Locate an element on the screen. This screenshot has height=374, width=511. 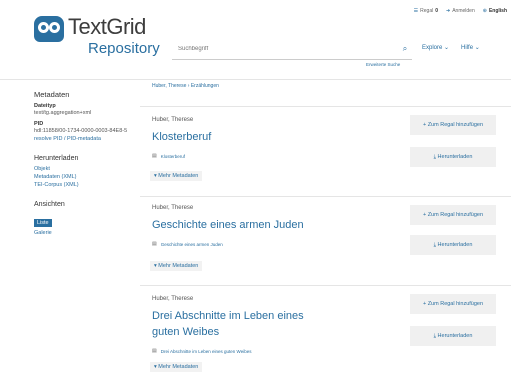
pid-value: hdl:11858/00-1734-0000-0003-84E8-5 is located at coordinates (81, 131).